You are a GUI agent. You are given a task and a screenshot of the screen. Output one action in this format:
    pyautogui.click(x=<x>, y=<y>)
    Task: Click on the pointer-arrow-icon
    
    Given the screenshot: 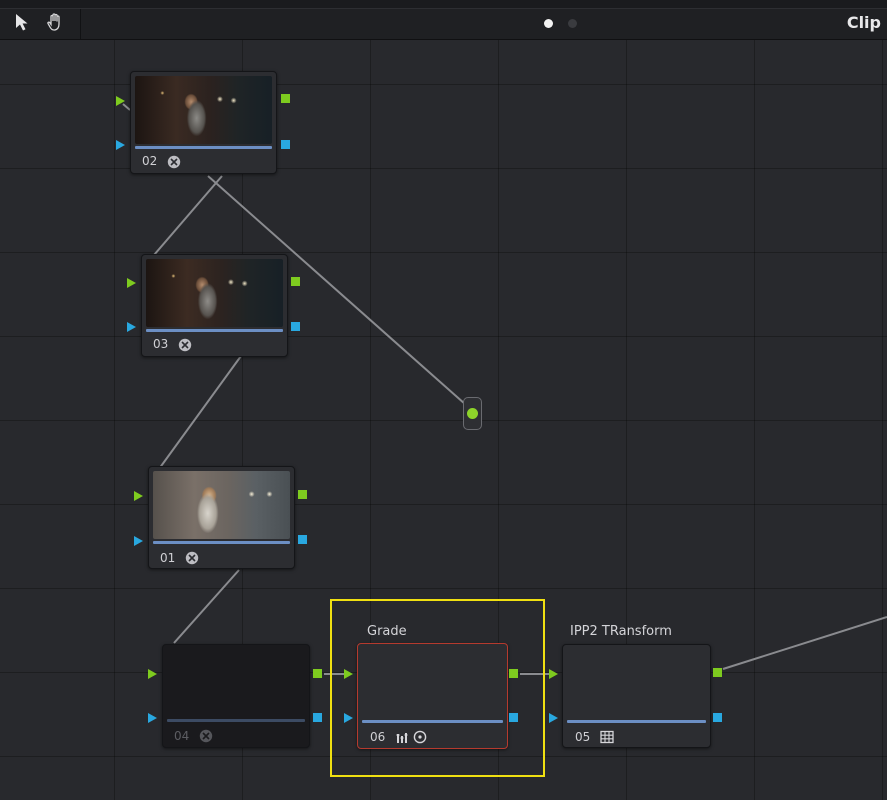 What is the action you would take?
    pyautogui.click(x=22, y=22)
    